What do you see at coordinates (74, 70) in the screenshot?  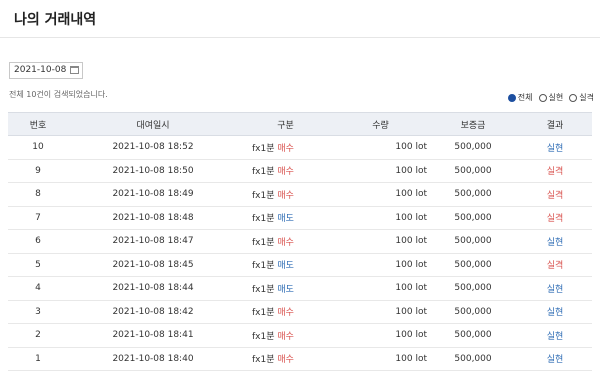 I see `calendar-icon` at bounding box center [74, 70].